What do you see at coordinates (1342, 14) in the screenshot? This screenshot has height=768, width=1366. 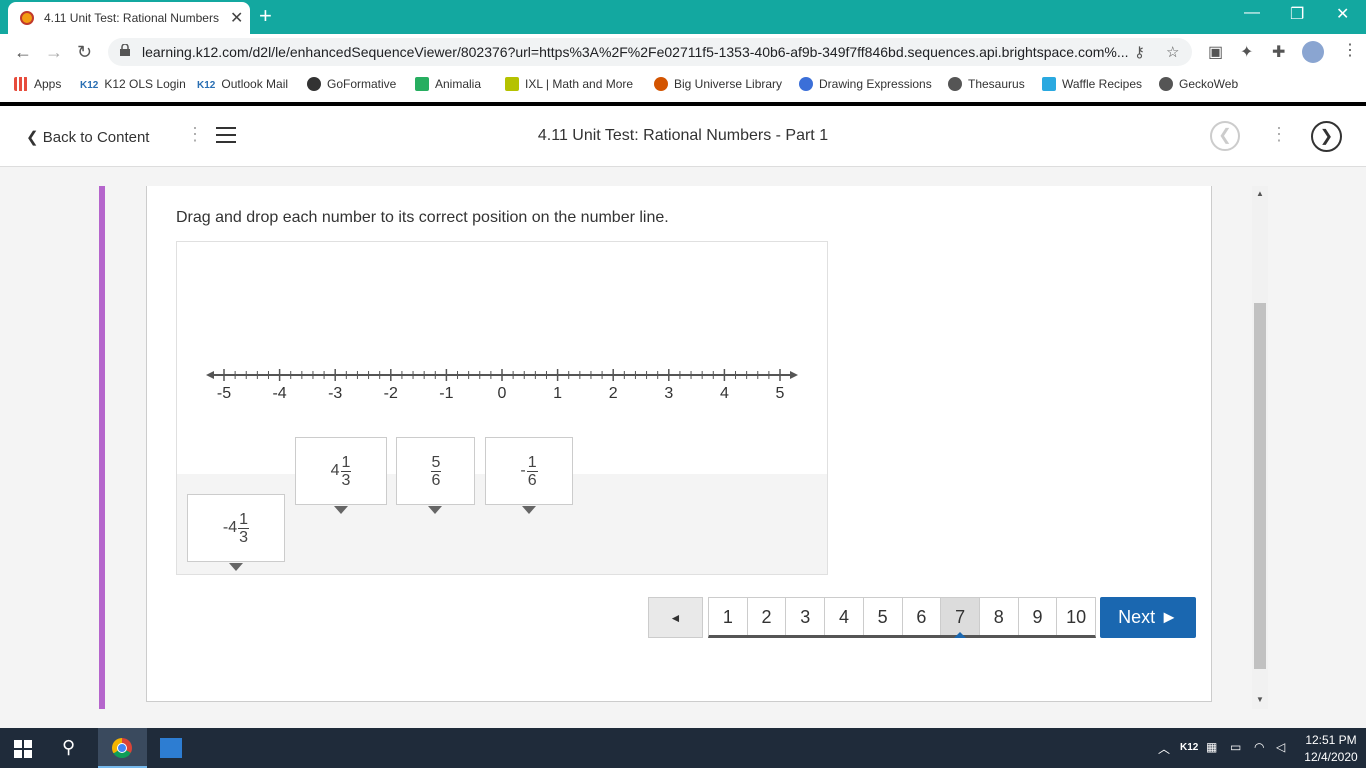 I see `window-close-icon: ✕` at bounding box center [1342, 14].